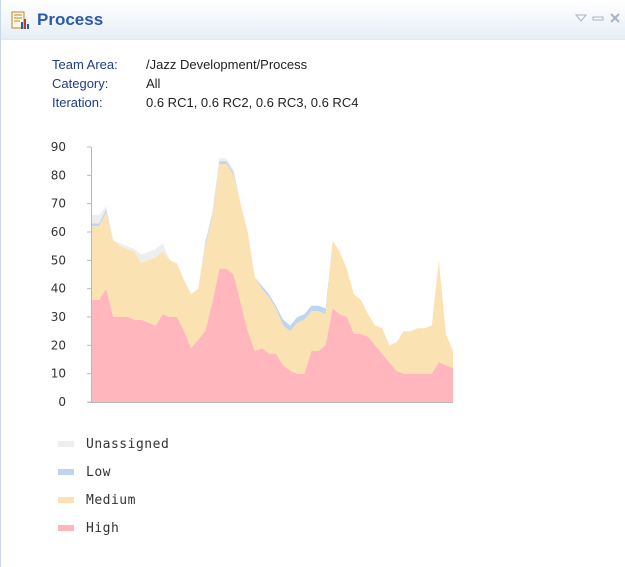 The width and height of the screenshot is (625, 567). I want to click on y-tick-label: 80, so click(58, 175).